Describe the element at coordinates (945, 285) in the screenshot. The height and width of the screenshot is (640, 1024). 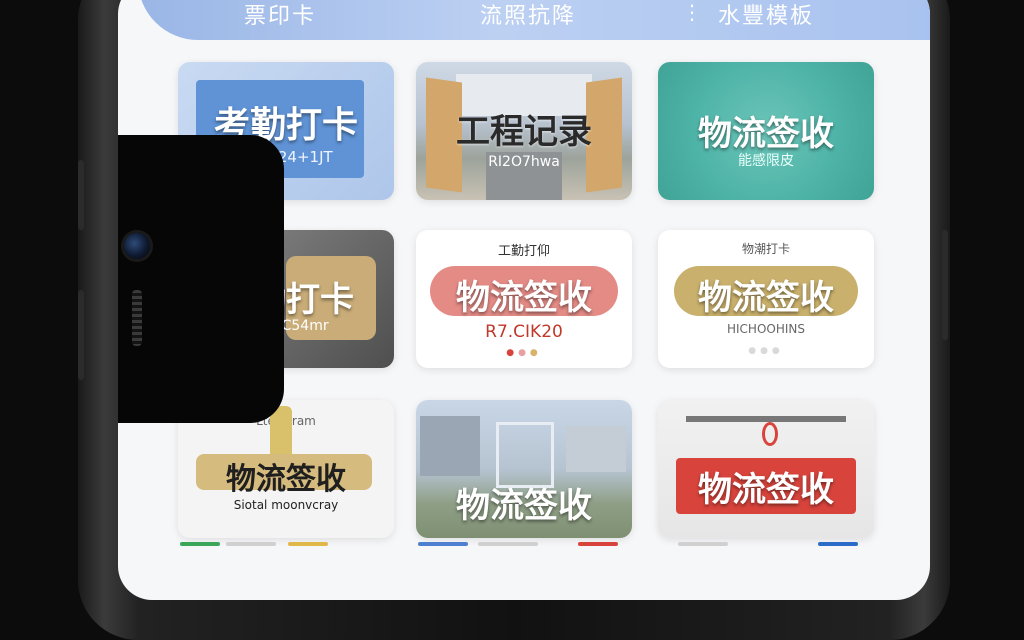
I see `power-button` at that location.